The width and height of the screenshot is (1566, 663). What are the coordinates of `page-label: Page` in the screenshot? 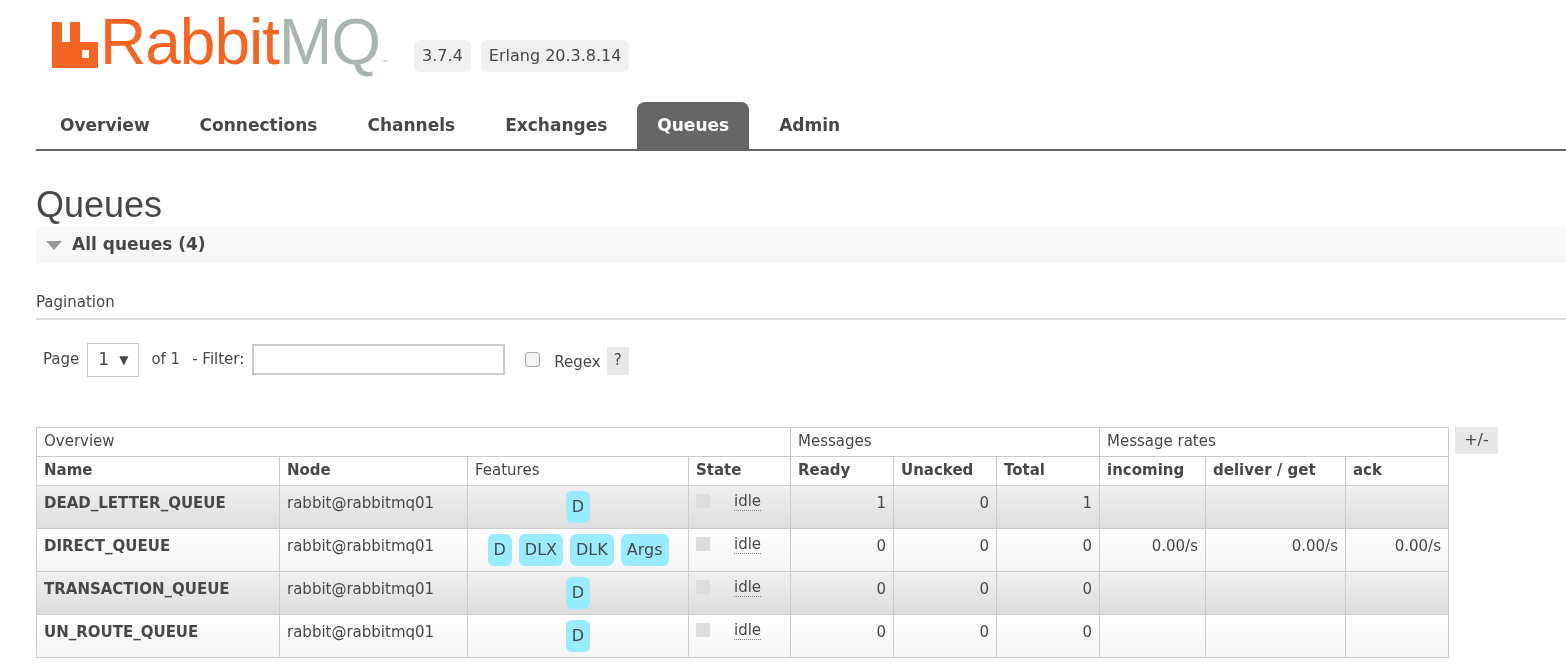 It's located at (61, 360).